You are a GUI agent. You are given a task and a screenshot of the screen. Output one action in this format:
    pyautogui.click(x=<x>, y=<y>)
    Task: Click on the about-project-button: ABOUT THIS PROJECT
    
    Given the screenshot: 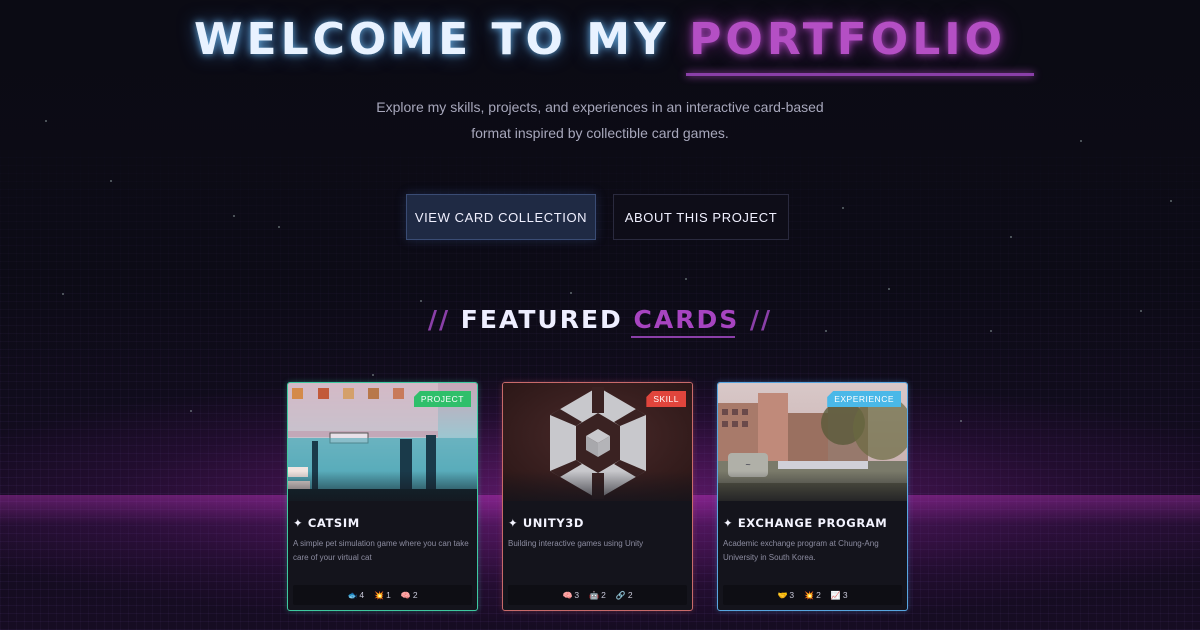 What is the action you would take?
    pyautogui.click(x=701, y=217)
    